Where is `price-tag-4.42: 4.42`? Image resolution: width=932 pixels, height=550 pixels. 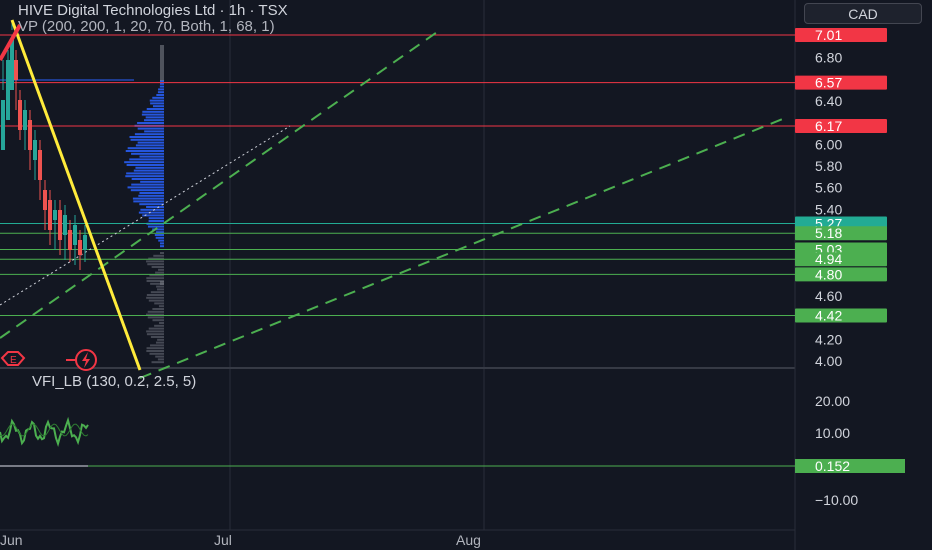 price-tag-4.42: 4.42 is located at coordinates (828, 316).